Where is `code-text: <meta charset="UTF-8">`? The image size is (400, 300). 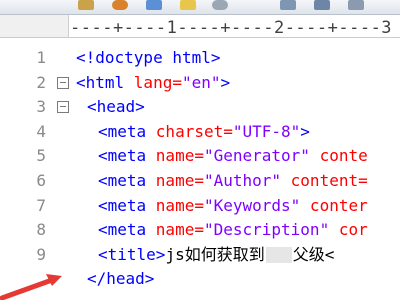 code-text: <meta charset="UTF-8"> is located at coordinates (204, 132).